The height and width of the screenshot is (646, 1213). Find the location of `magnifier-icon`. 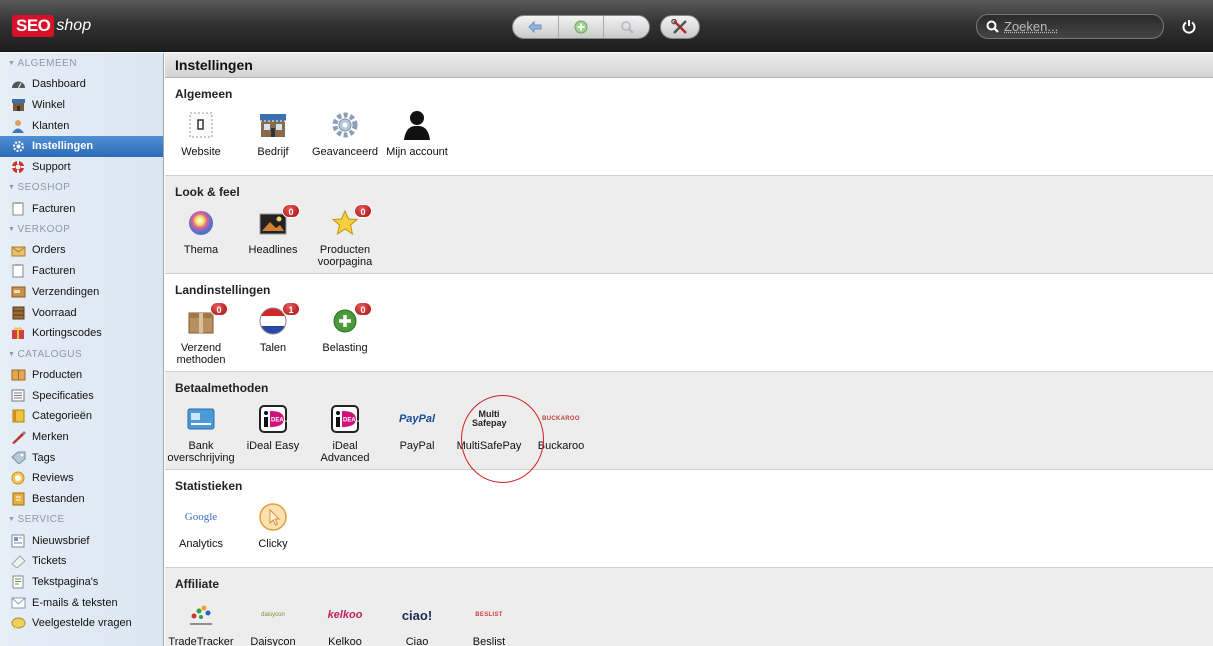

magnifier-icon is located at coordinates (627, 27).